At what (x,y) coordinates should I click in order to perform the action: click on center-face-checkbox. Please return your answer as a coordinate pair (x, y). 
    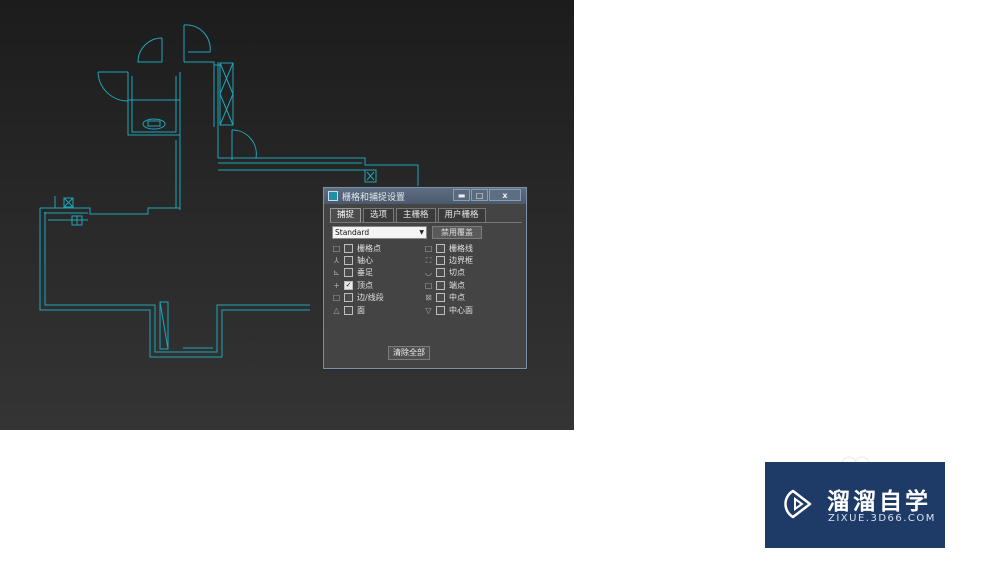
    Looking at the image, I should click on (440, 310).